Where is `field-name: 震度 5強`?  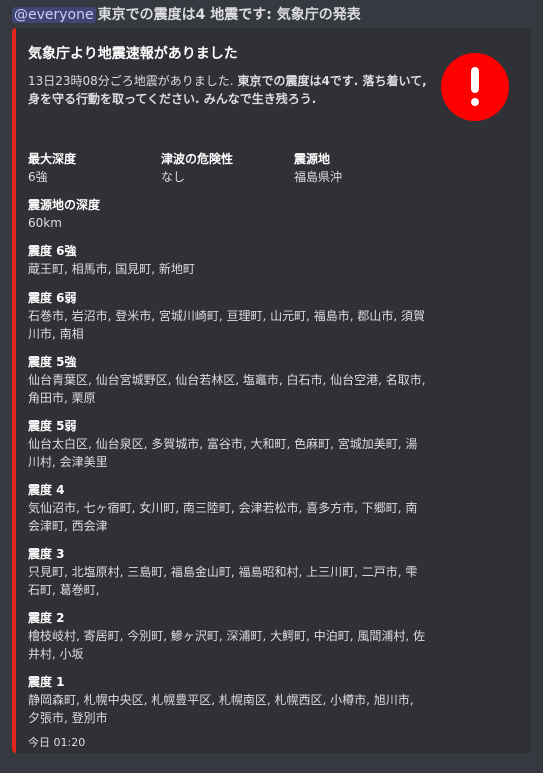 field-name: 震度 5強 is located at coordinates (52, 362).